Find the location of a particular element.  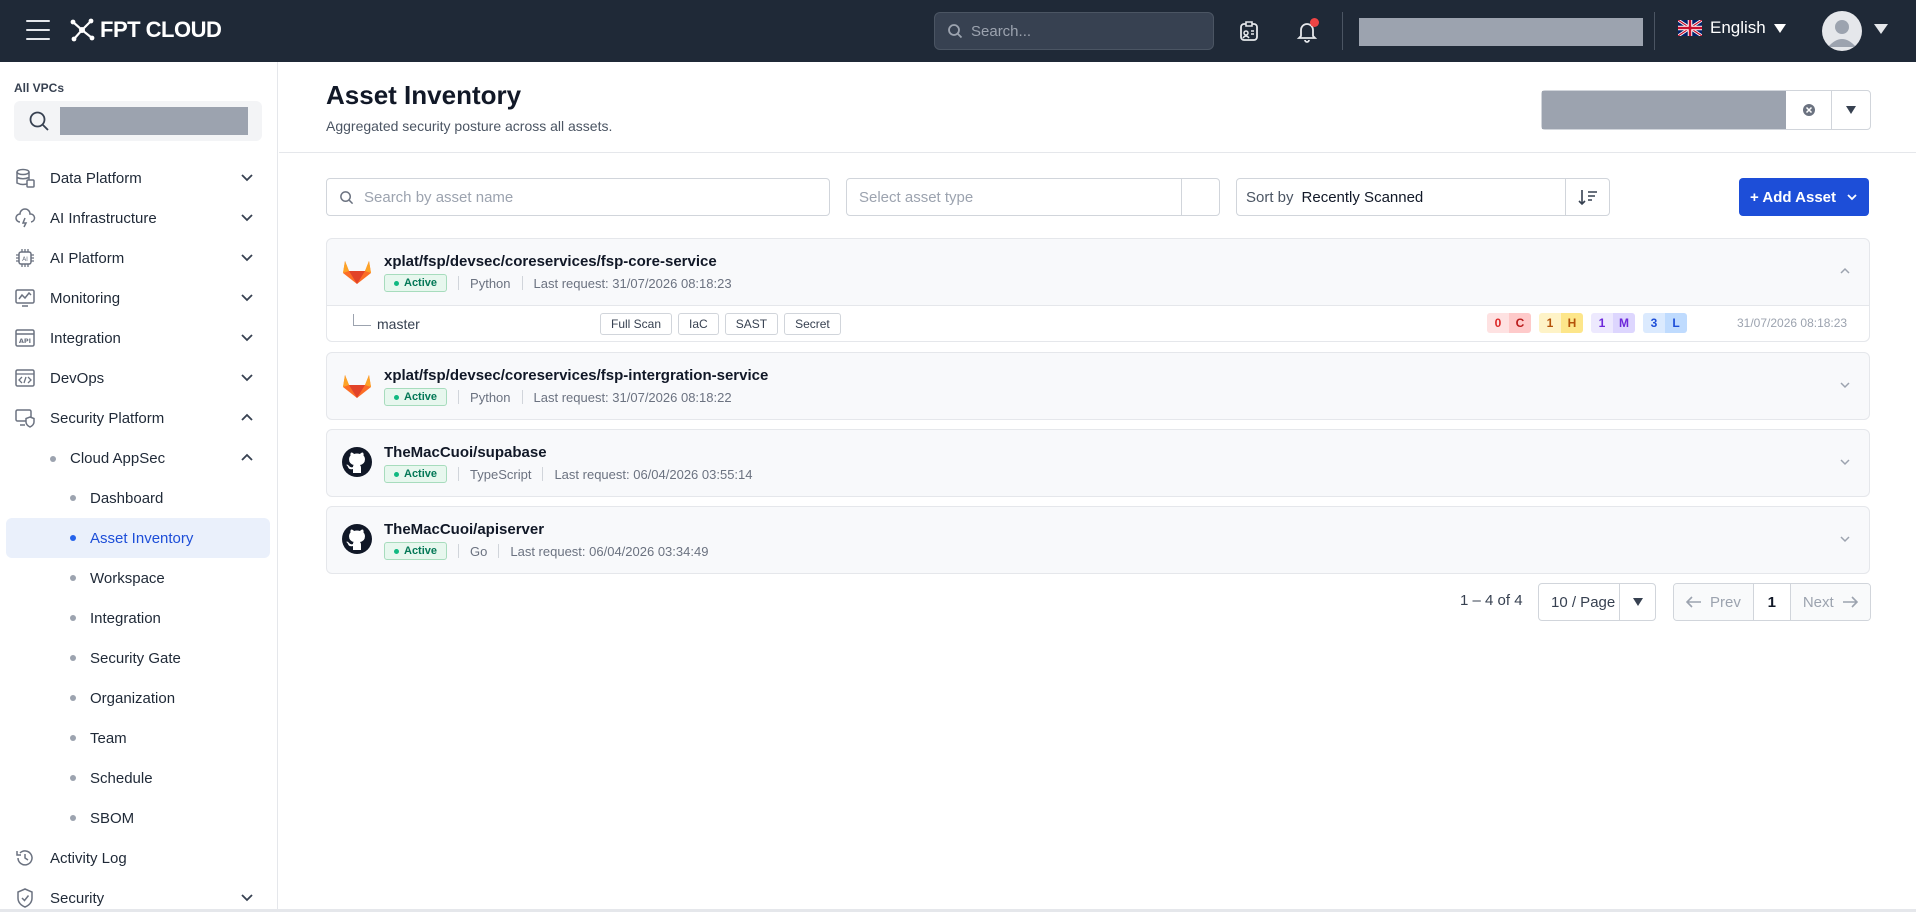

sidebar-item-ai-platform: AI AI Platform is located at coordinates (138, 258).